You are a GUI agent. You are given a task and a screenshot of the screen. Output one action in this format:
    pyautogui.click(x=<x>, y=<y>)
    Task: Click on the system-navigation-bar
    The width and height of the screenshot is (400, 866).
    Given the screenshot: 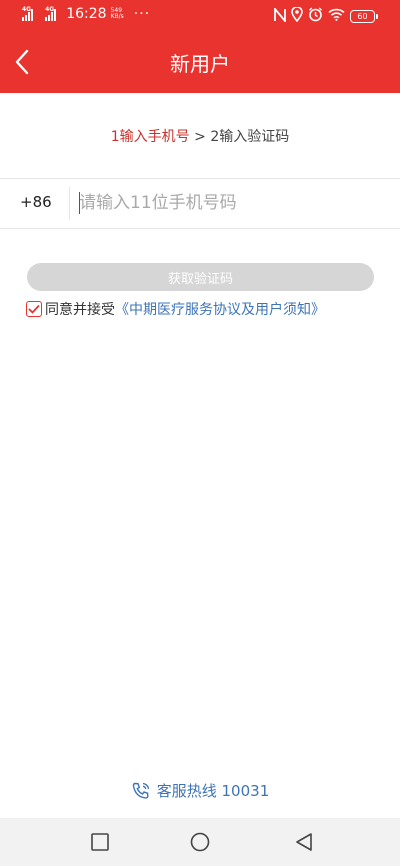 What is the action you would take?
    pyautogui.click(x=200, y=842)
    